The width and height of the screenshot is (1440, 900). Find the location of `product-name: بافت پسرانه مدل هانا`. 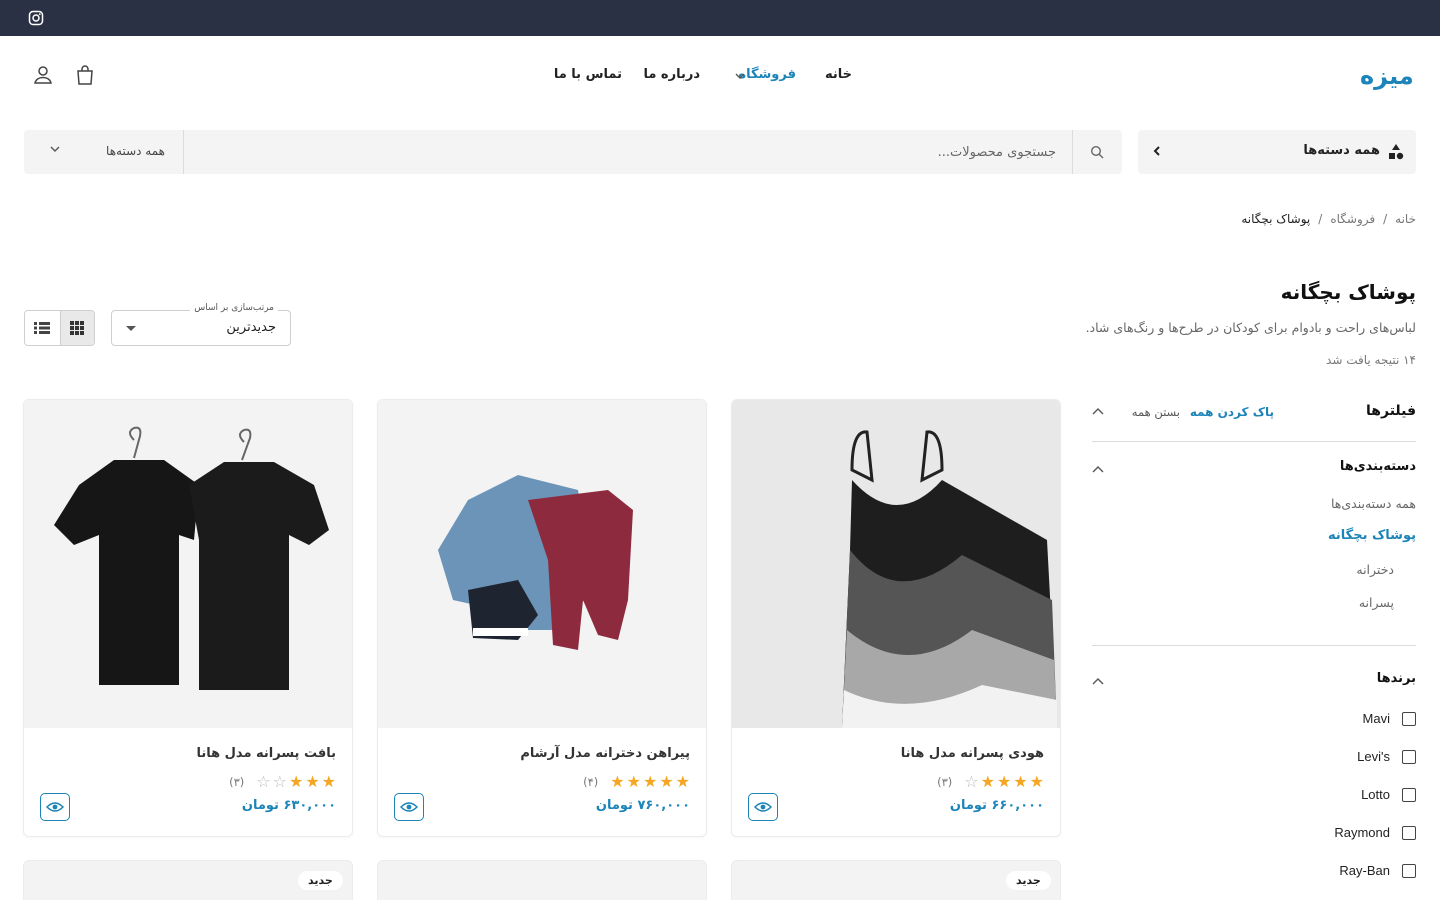

product-name: بافت پسرانه مدل هانا is located at coordinates (266, 753).